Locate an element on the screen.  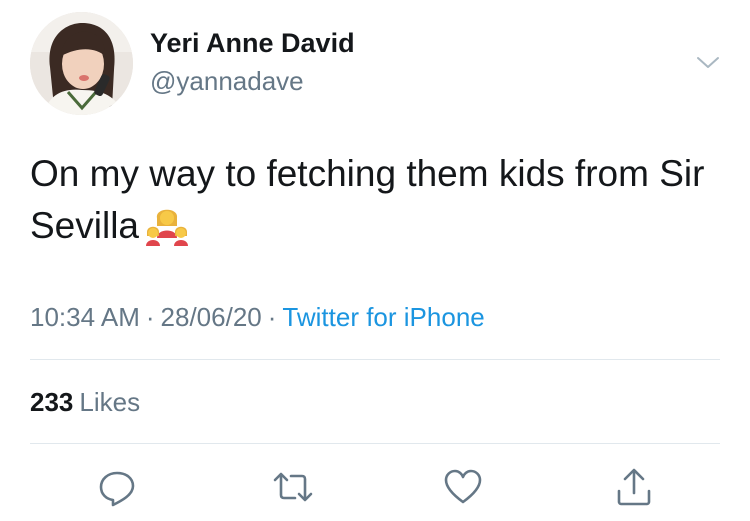
like-button is located at coordinates (463, 487).